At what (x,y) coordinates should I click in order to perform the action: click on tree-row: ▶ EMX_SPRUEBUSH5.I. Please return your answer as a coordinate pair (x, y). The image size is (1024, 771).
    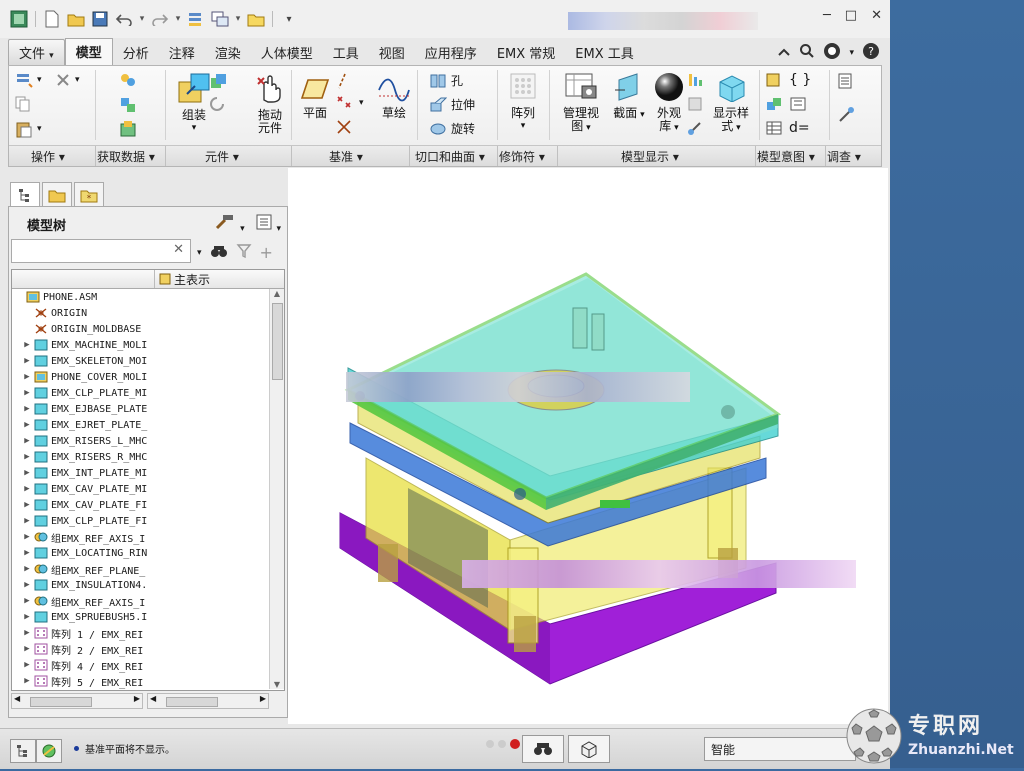
    Looking at the image, I should click on (140, 617).